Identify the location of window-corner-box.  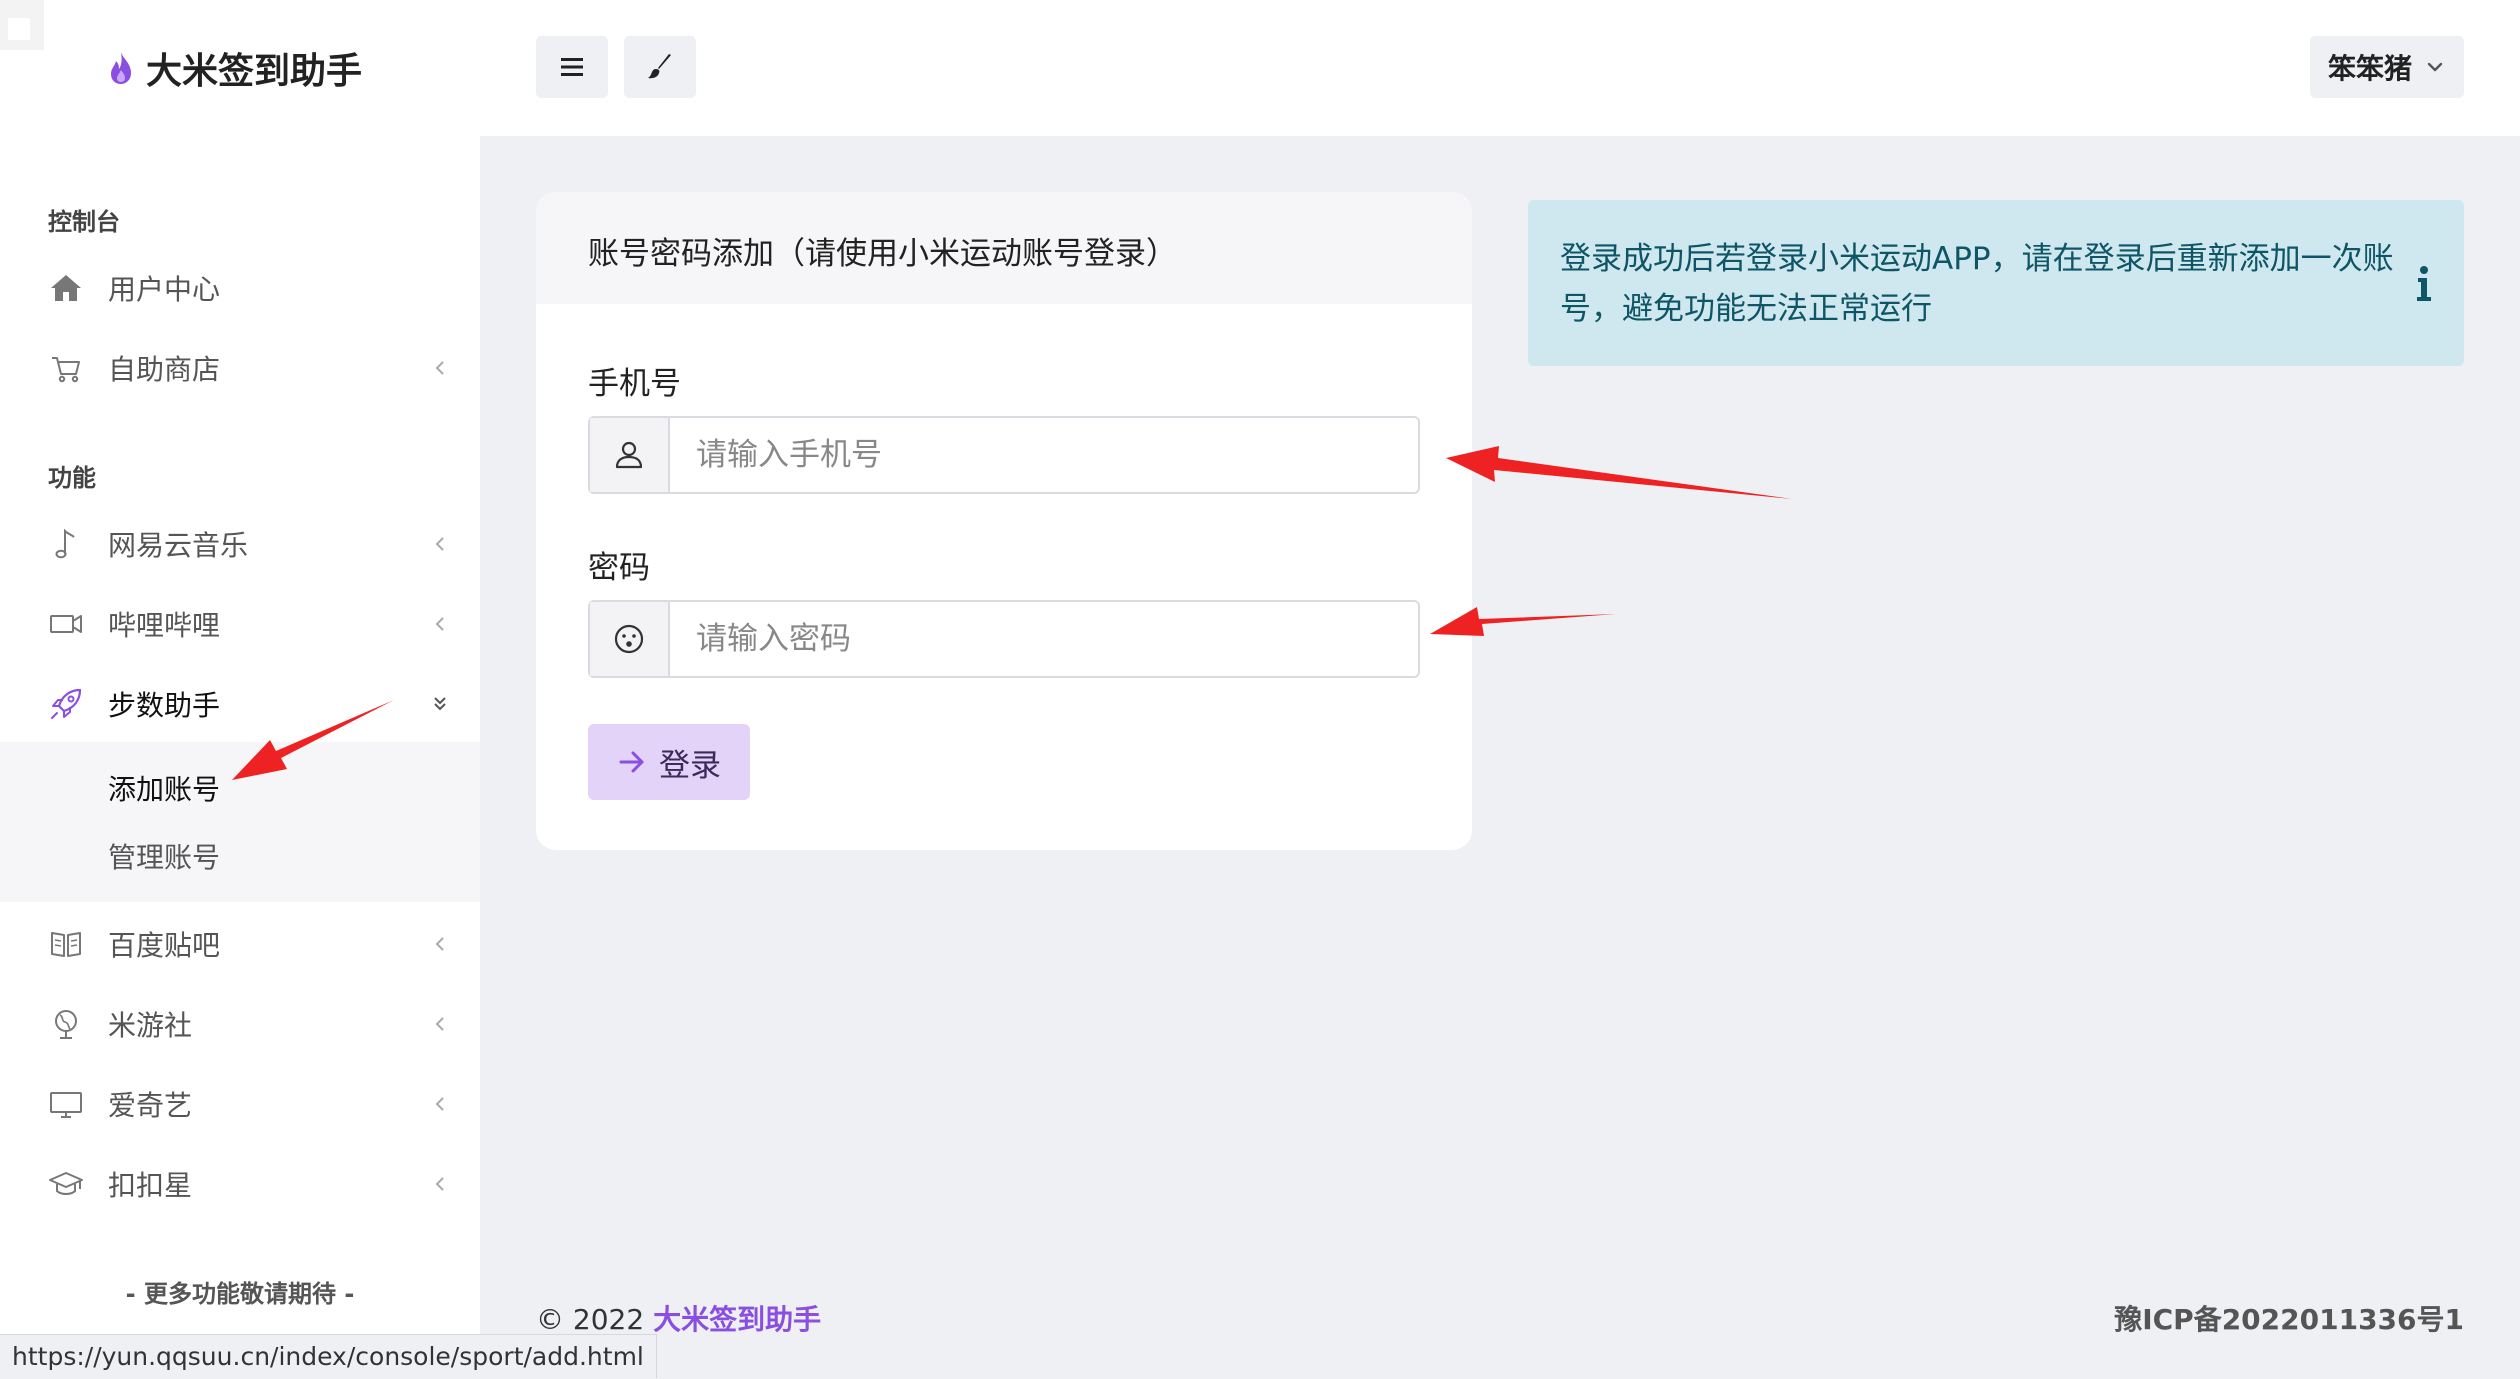
(22, 25).